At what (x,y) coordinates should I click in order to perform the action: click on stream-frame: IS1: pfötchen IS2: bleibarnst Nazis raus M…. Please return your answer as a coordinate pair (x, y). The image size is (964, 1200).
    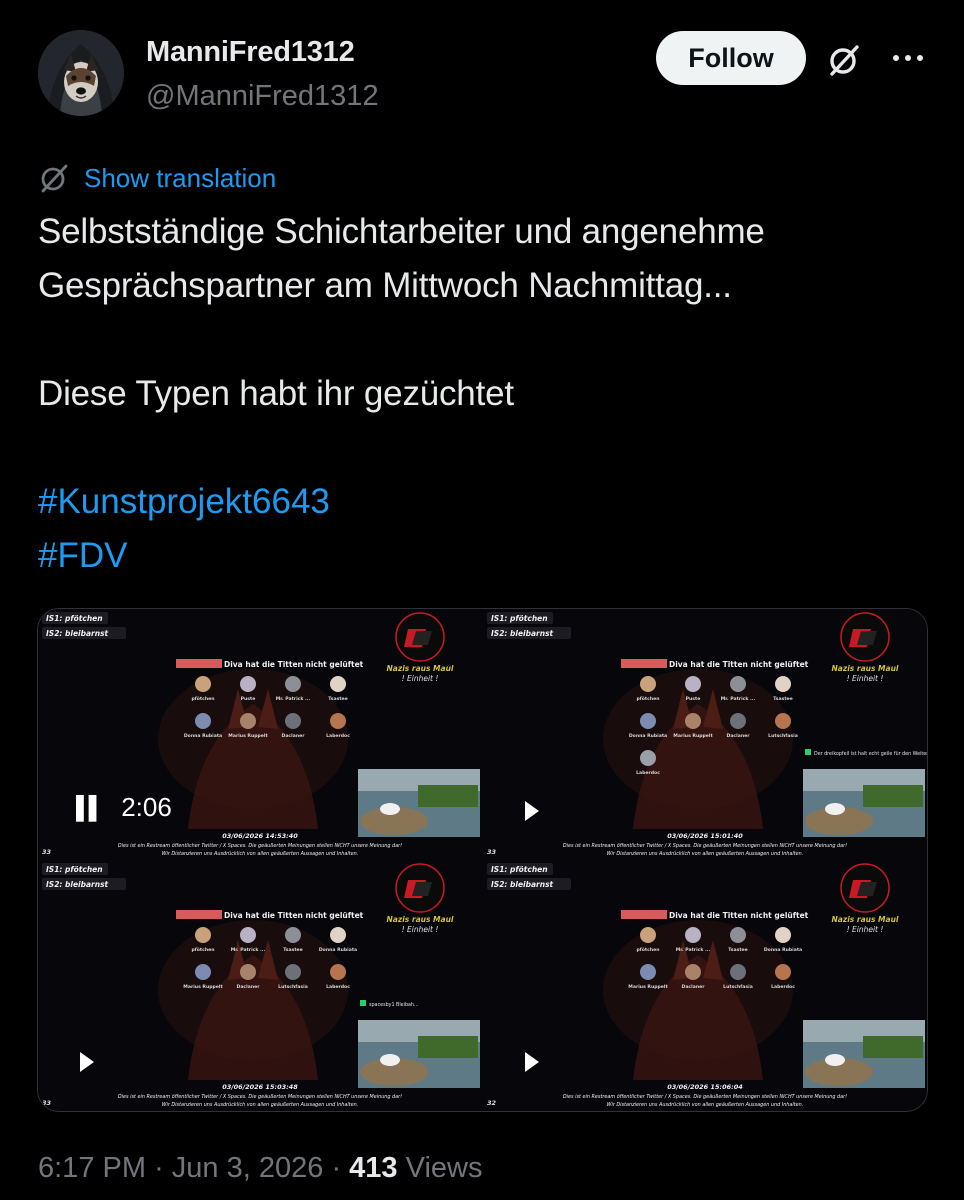
    Looking at the image, I should click on (260, 985).